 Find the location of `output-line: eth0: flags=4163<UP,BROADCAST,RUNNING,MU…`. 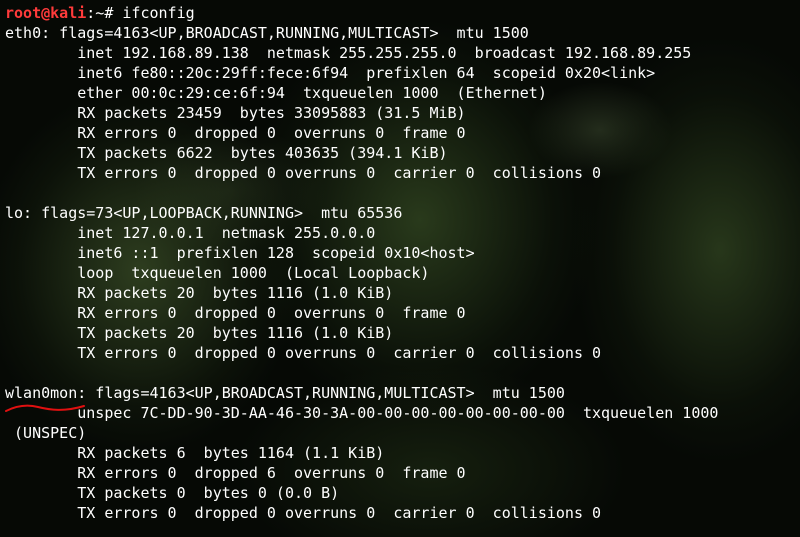

output-line: eth0: flags=4163<UP,BROADCAST,RUNNING,MU… is located at coordinates (267, 33).